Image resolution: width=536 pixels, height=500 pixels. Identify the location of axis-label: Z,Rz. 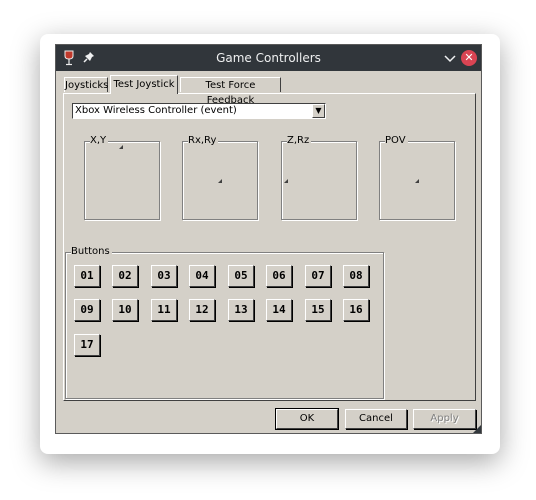
(299, 141).